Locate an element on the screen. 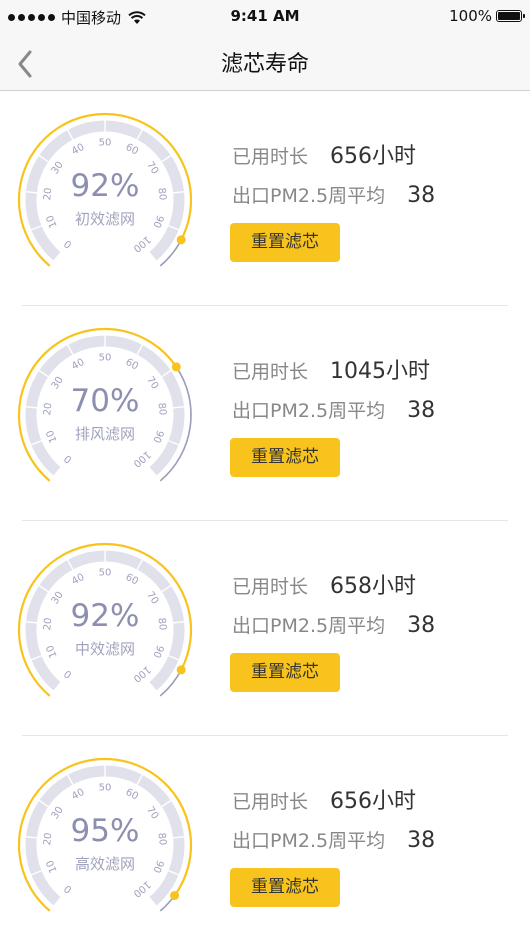 The width and height of the screenshot is (530, 951). filter-name: 高效滤网 is located at coordinates (104, 864).